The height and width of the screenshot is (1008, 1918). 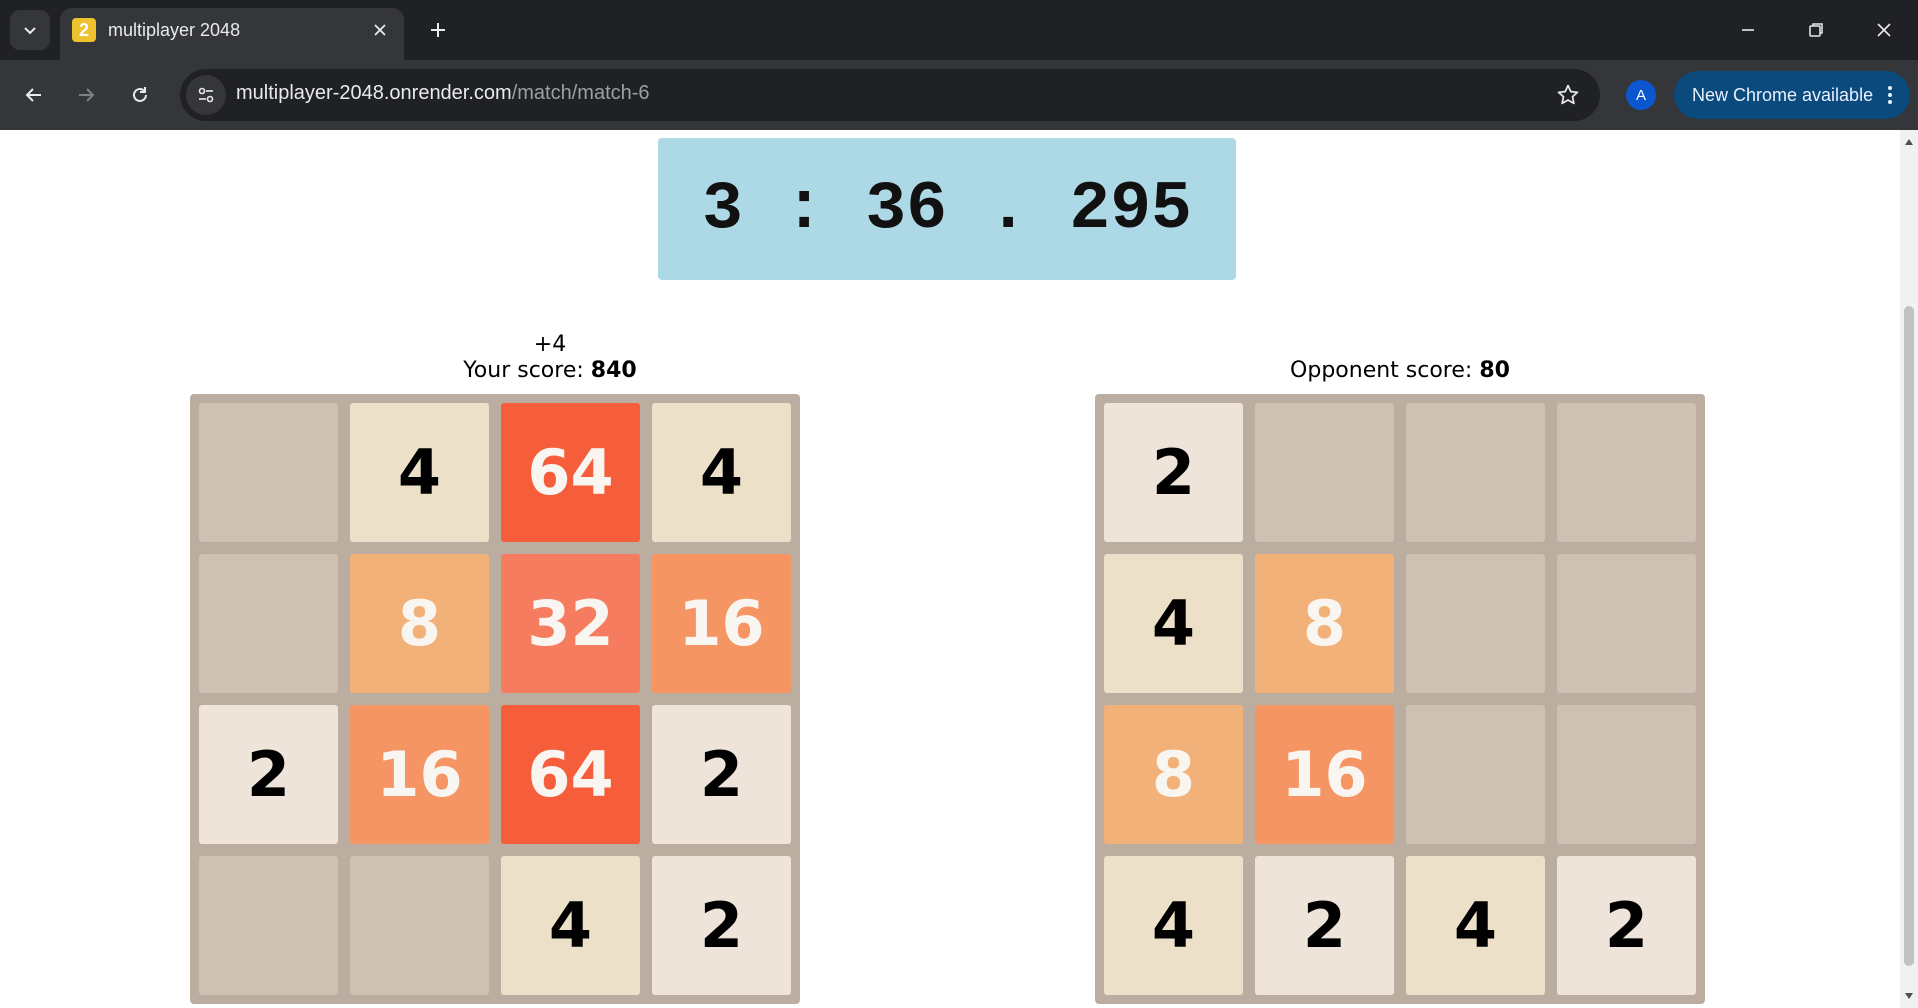 I want to click on opponent-score-value: 80, so click(x=1494, y=370).